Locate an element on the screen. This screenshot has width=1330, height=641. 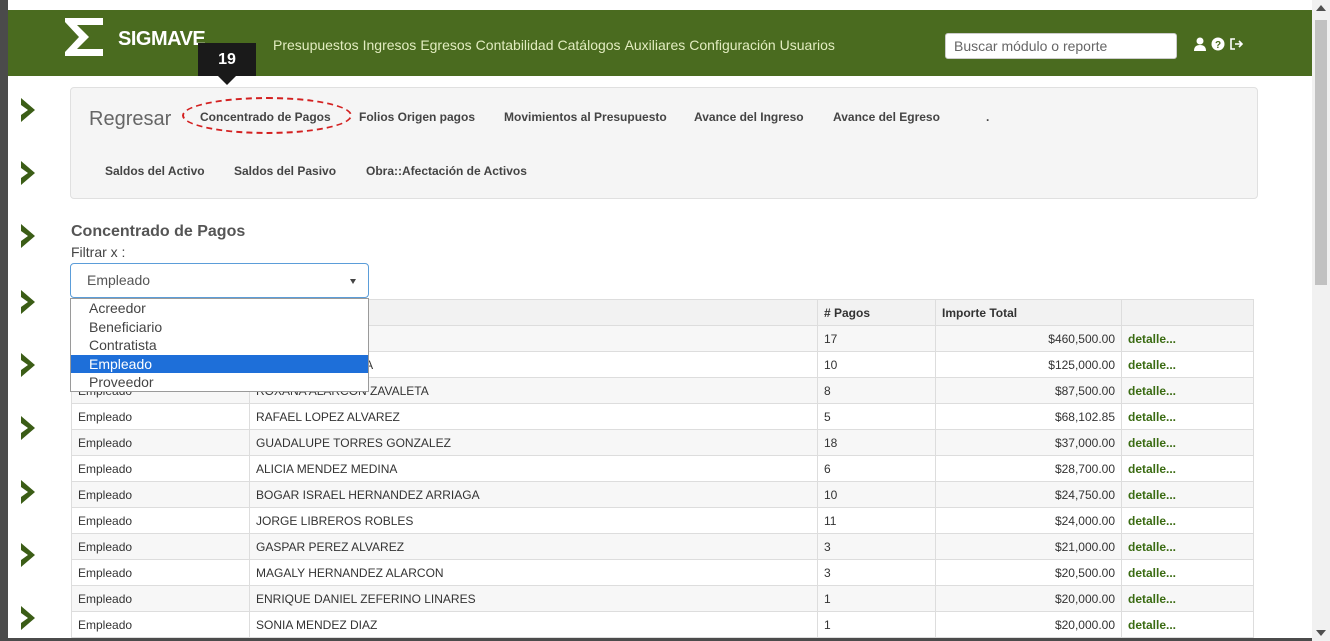
filter-label: Filtrar x : is located at coordinates (98, 252).